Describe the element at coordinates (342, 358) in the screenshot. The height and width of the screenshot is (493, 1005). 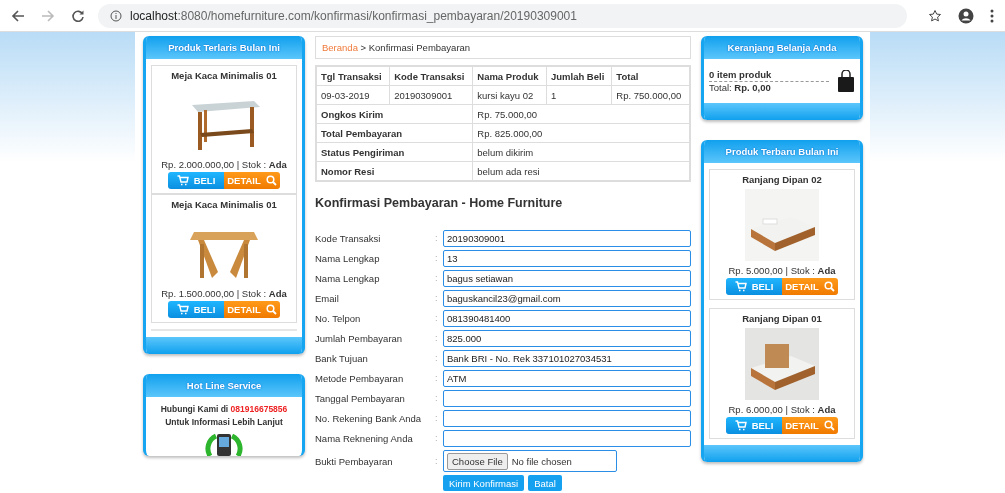
I see `field-label: Bank Tujuan` at that location.